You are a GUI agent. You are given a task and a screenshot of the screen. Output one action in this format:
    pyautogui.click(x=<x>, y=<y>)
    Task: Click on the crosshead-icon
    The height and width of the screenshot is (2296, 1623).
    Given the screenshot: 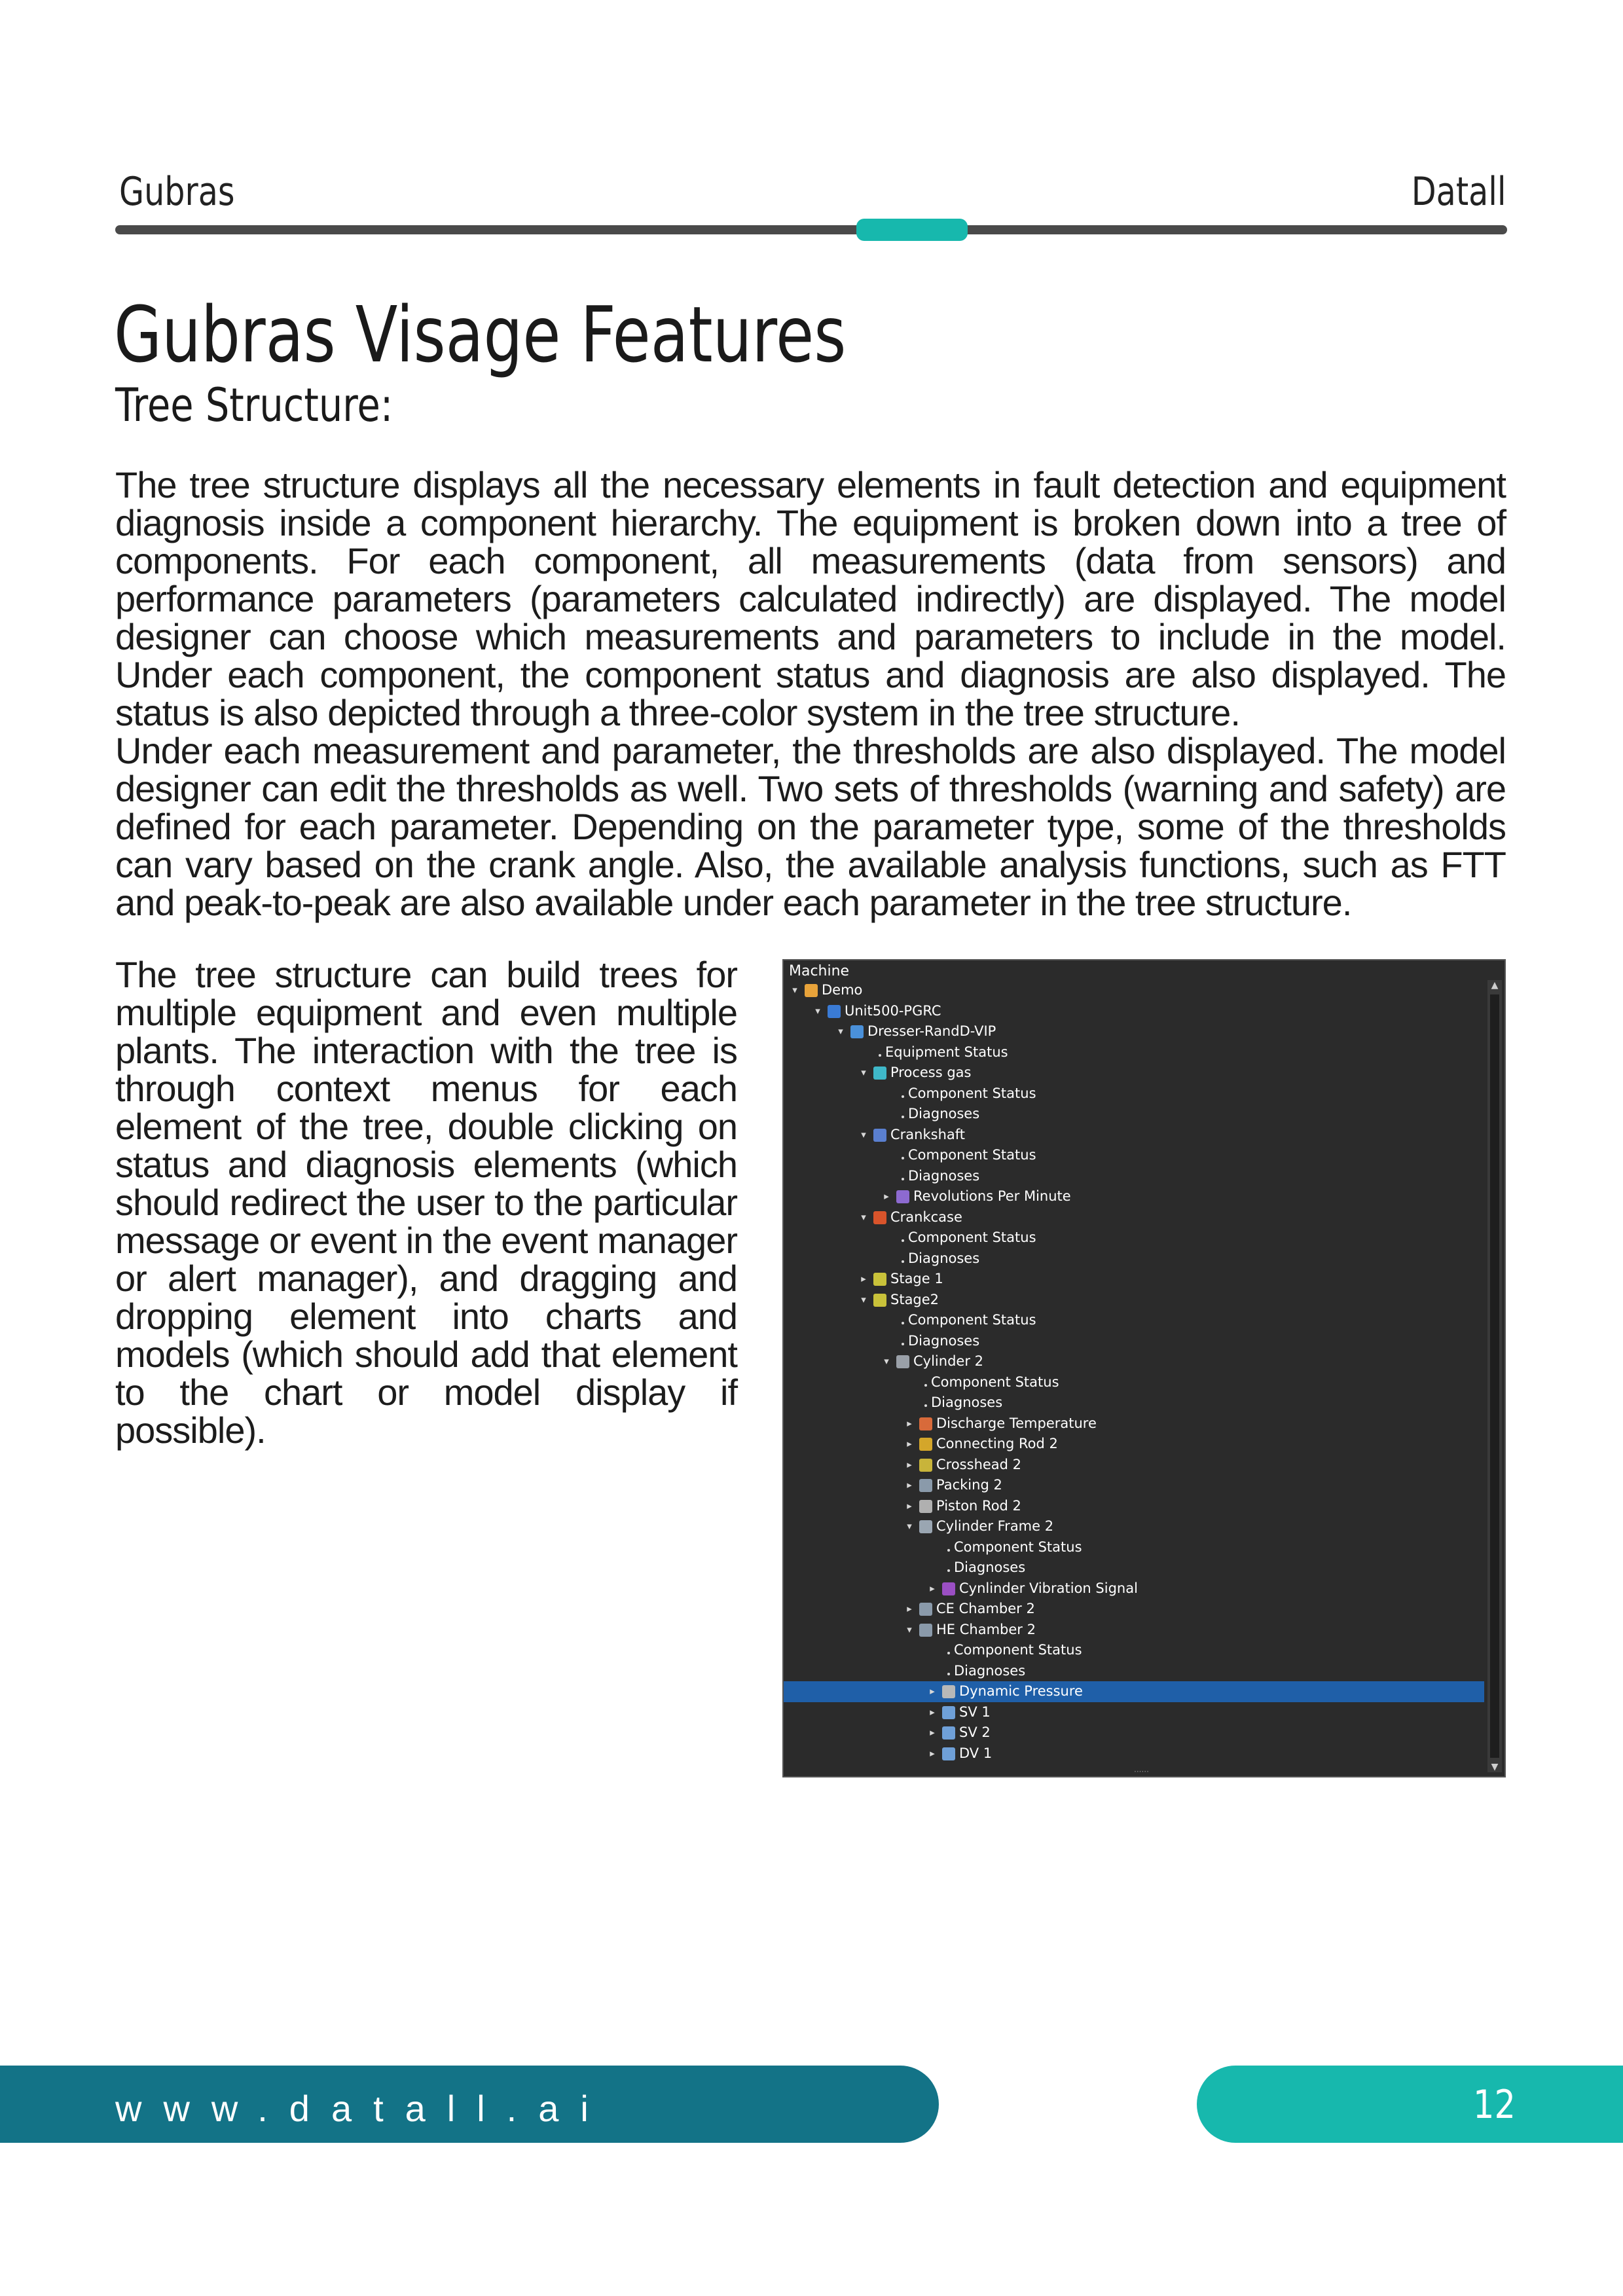 What is the action you would take?
    pyautogui.click(x=925, y=1465)
    